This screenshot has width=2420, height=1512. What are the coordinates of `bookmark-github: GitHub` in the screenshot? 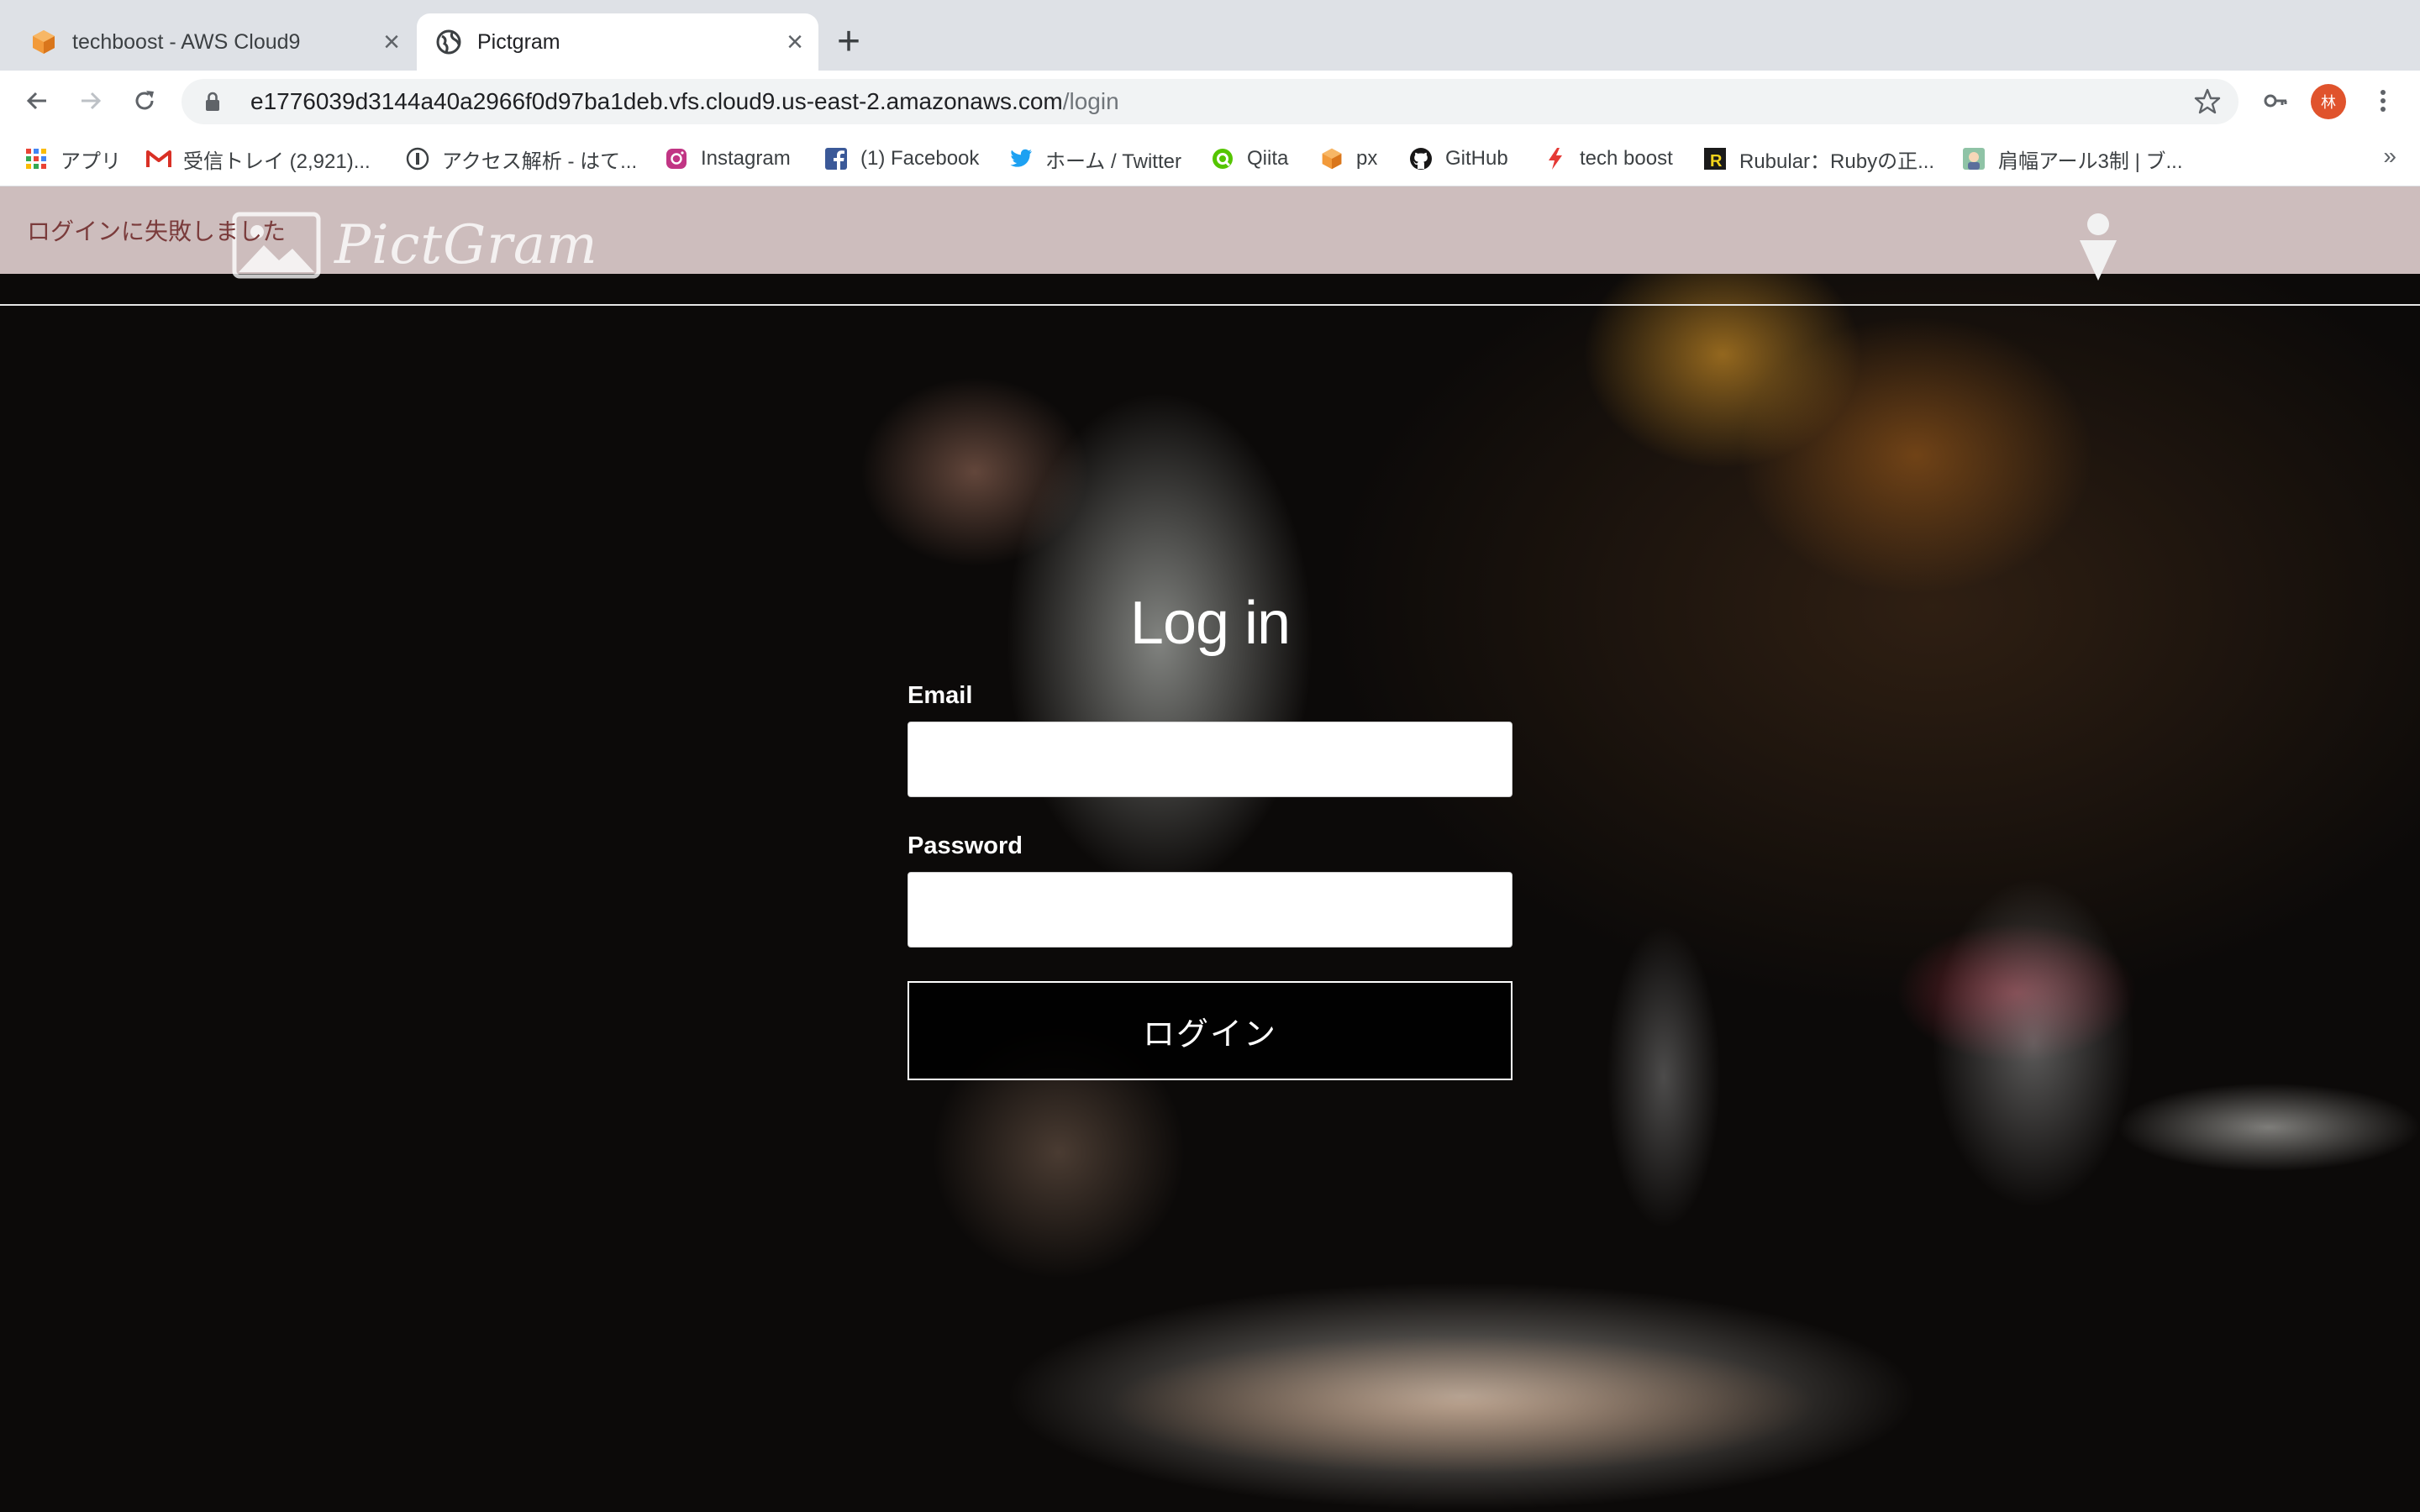 It's located at (1458, 159).